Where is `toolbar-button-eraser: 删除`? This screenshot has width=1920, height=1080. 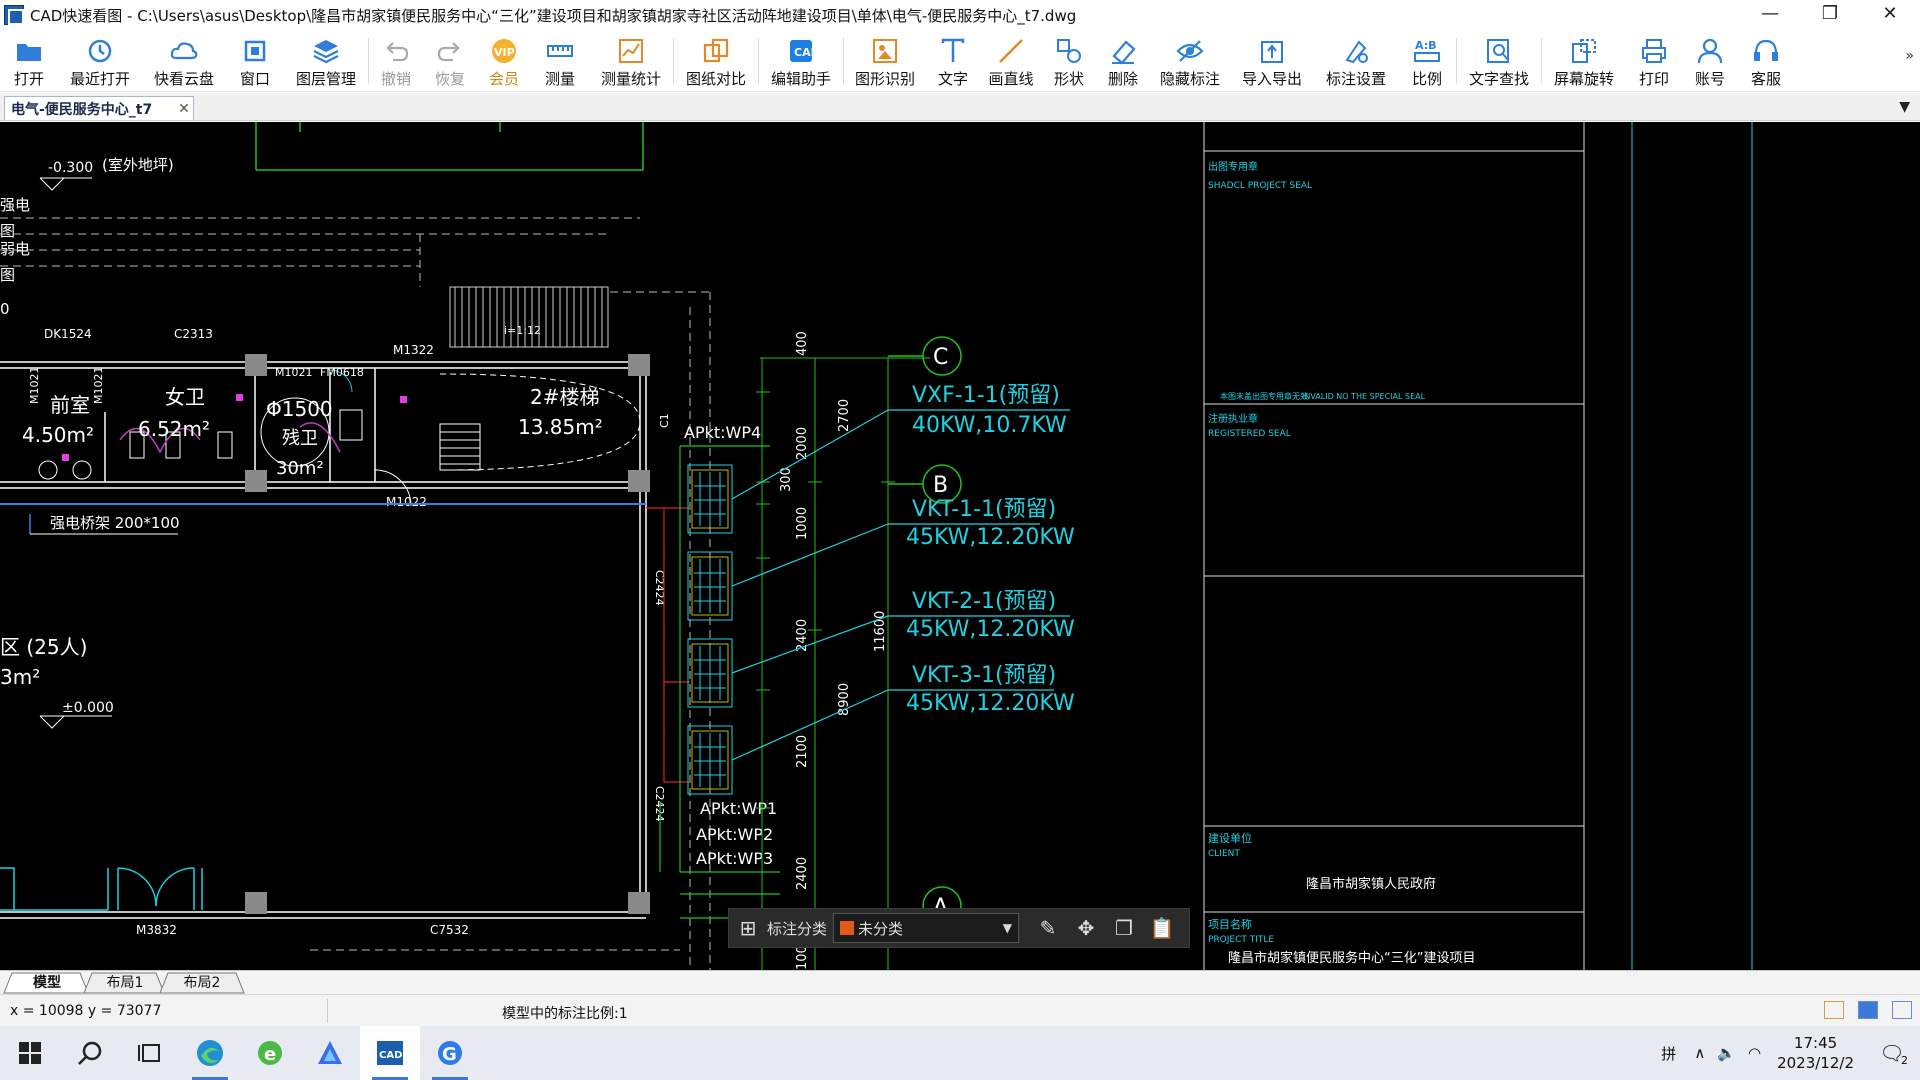
toolbar-button-eraser: 删除 is located at coordinates (1123, 61).